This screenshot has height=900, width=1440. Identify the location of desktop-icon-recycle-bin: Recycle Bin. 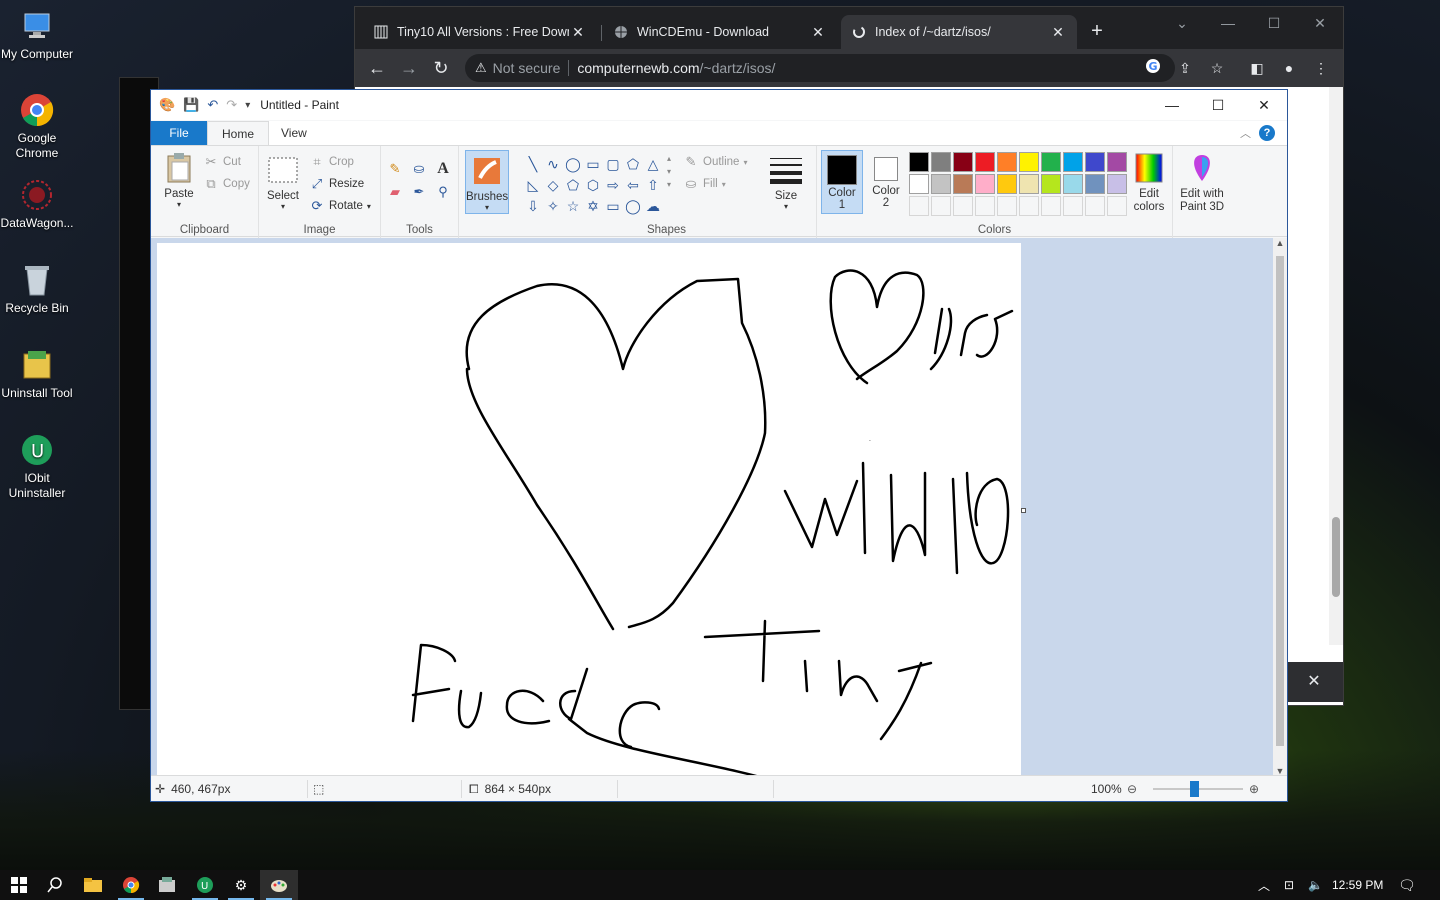
(37, 289).